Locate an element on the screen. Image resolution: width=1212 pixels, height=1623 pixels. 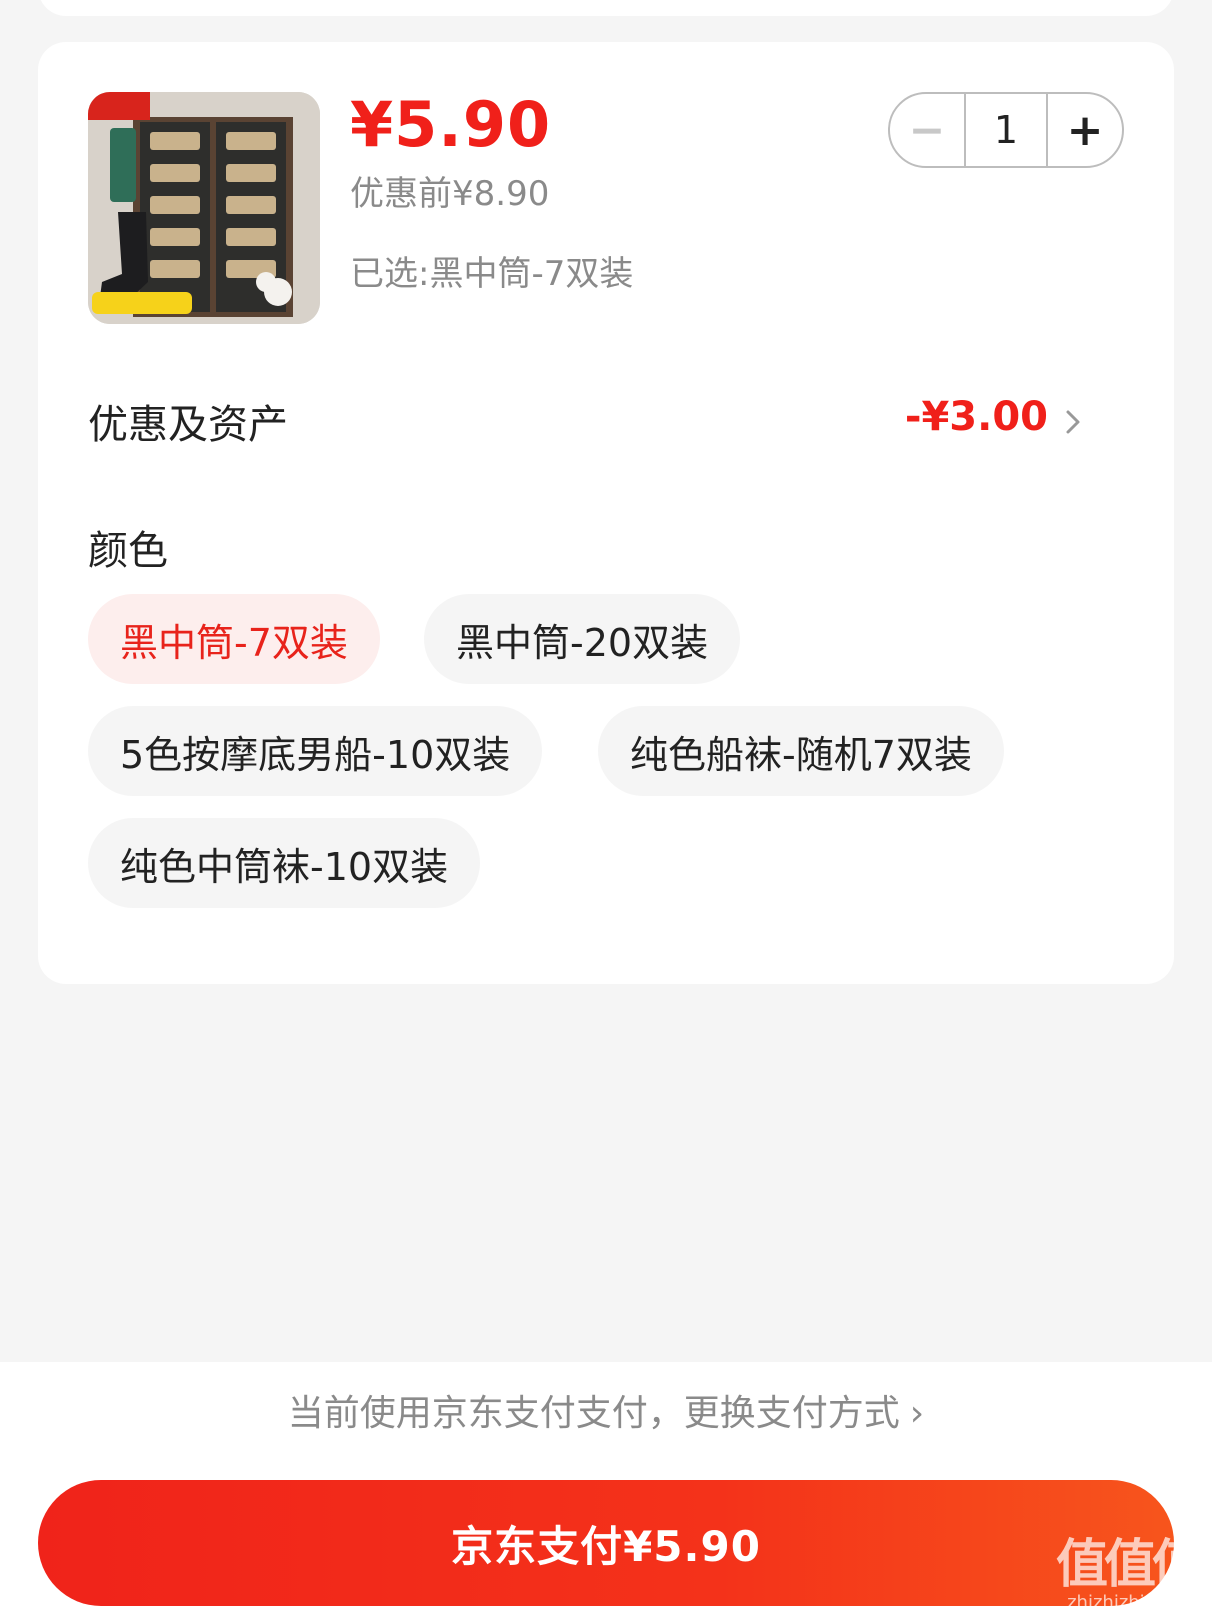
color-option-chip: 黑中筒-20双装 is located at coordinates (582, 639).